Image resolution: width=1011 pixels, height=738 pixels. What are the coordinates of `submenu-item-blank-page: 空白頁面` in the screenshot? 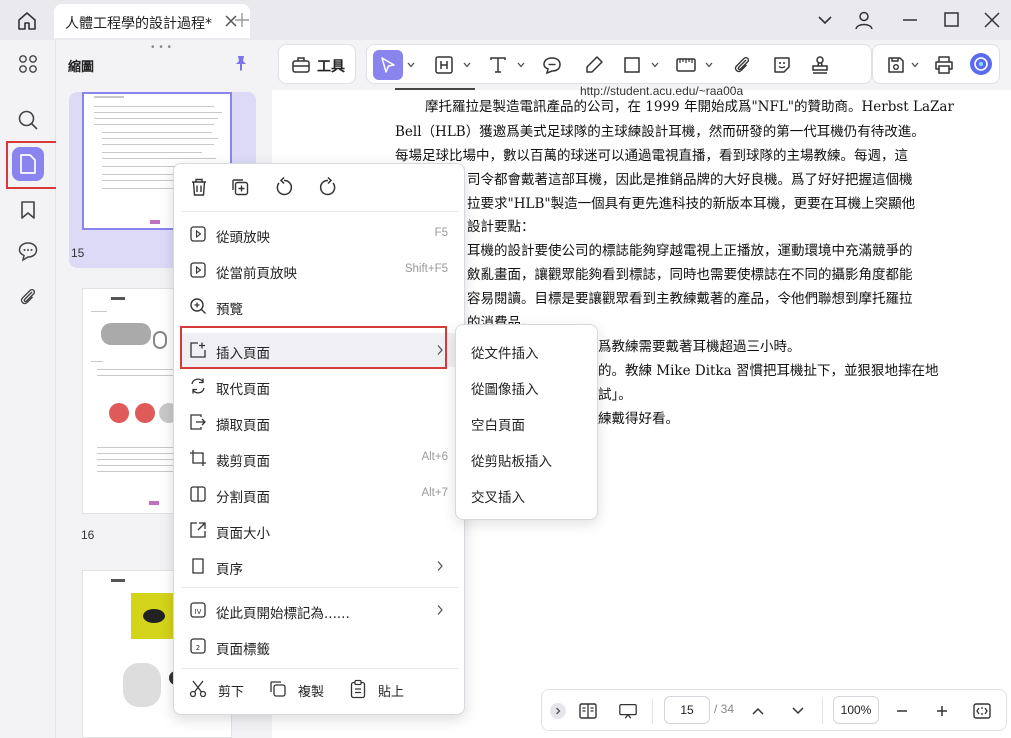 It's located at (526, 422).